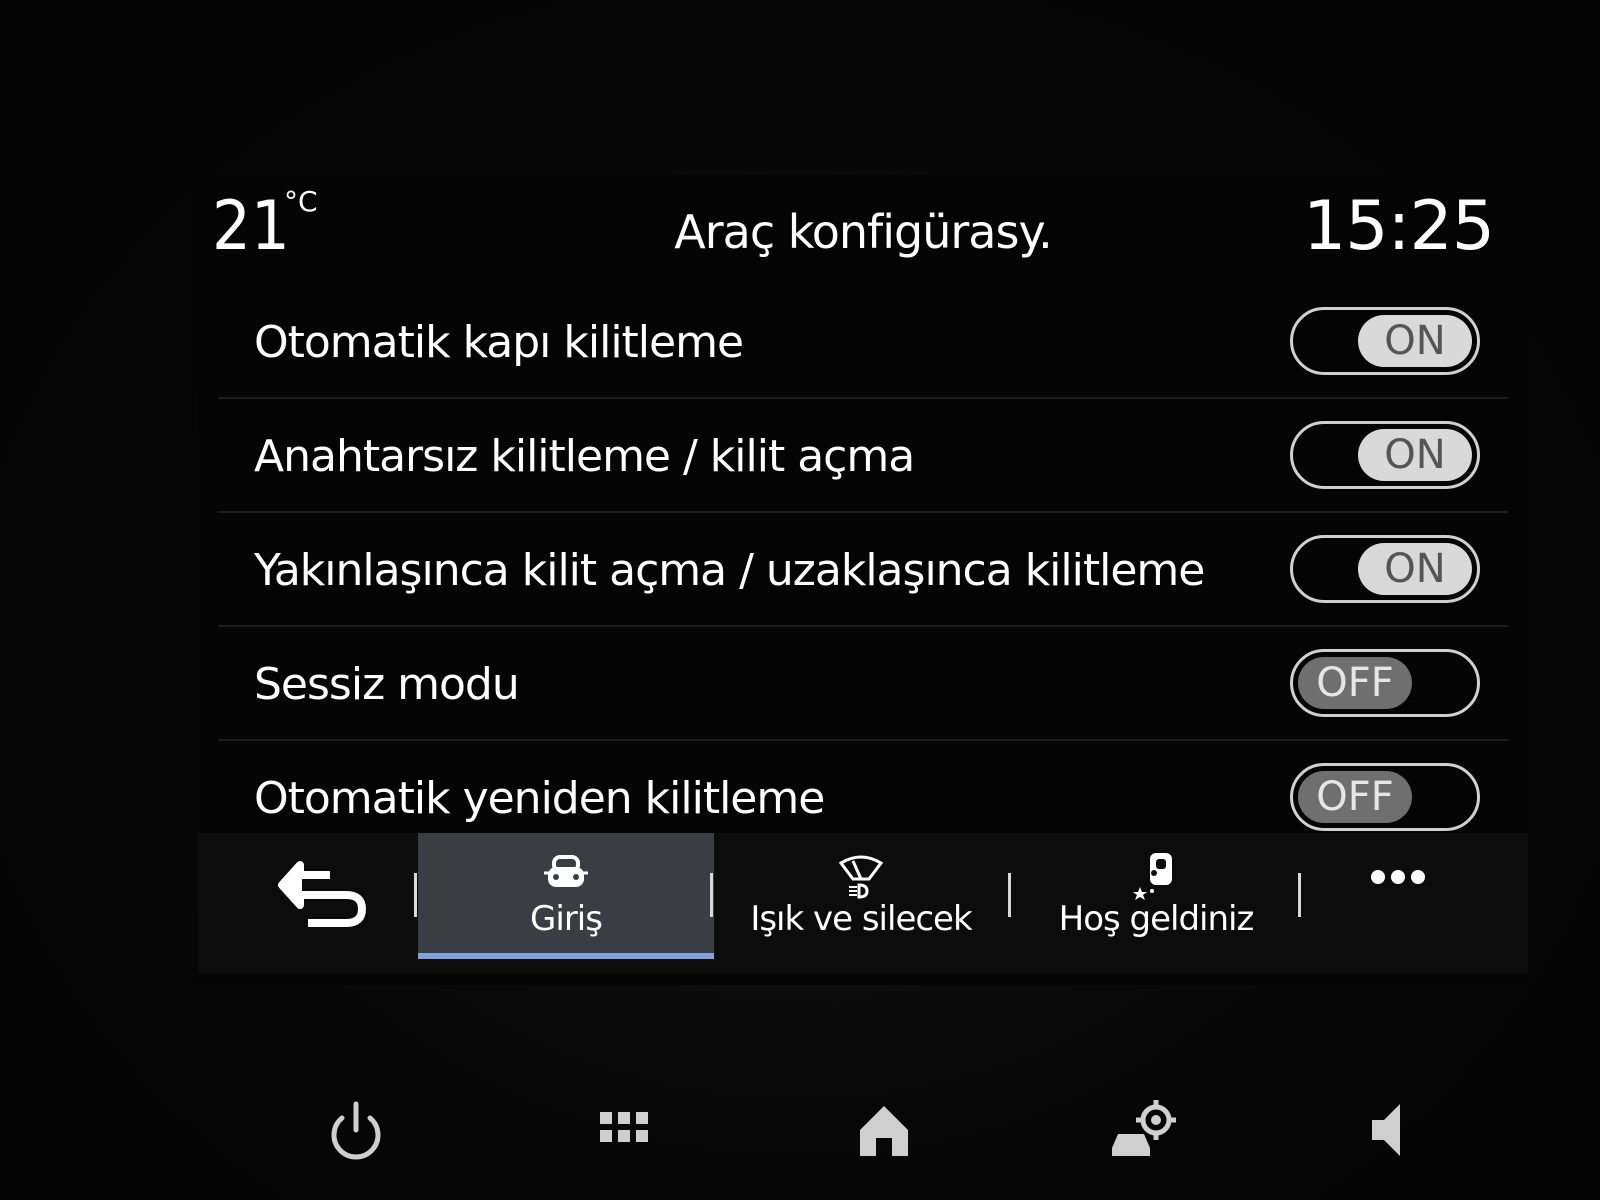  What do you see at coordinates (1399, 226) in the screenshot?
I see `clock: 15:25` at bounding box center [1399, 226].